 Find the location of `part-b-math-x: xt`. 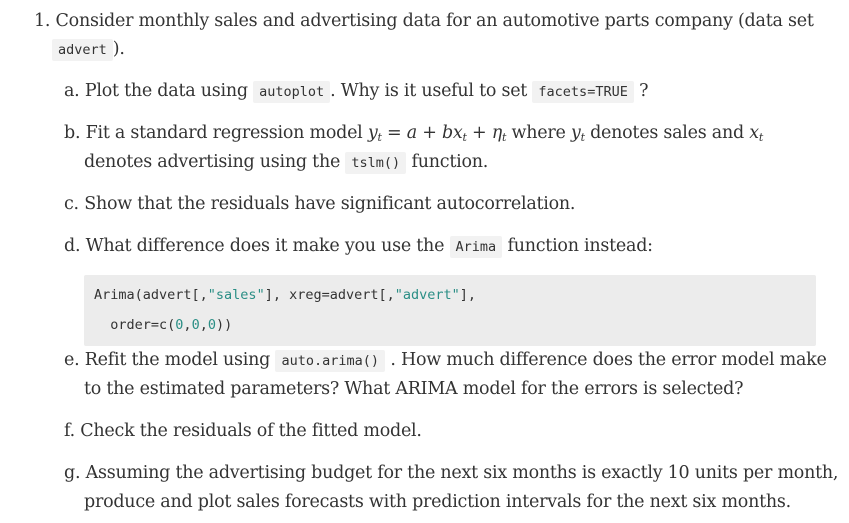

part-b-math-x: xt is located at coordinates (756, 133).